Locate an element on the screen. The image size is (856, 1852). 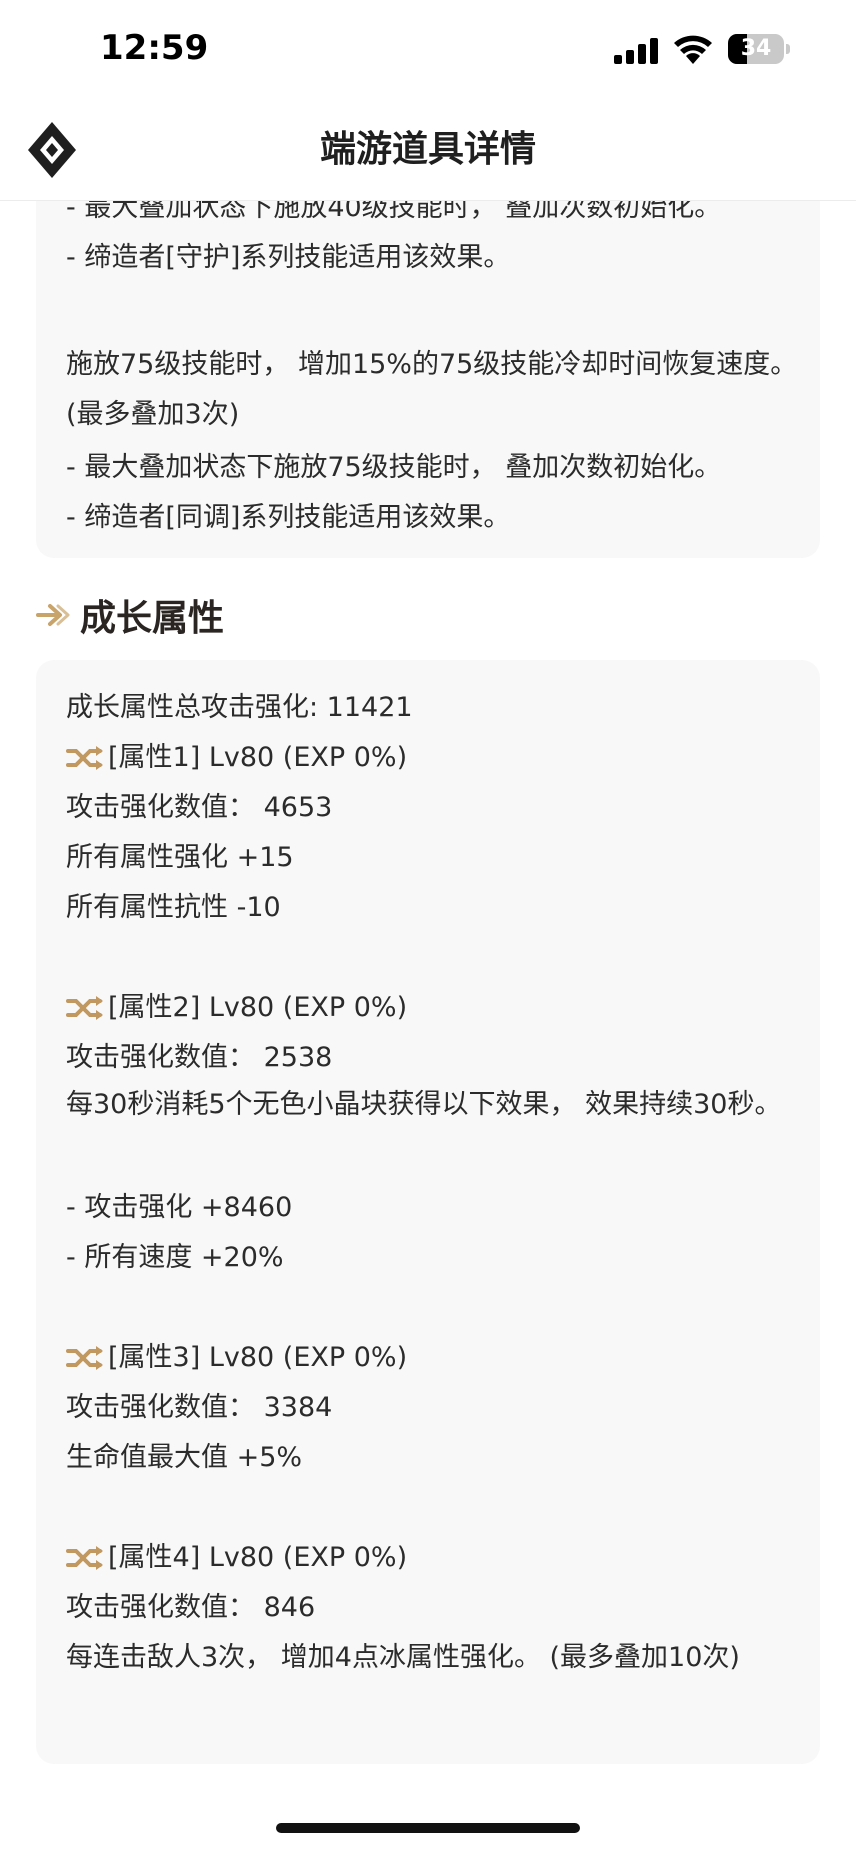
property-line: - 所有速度 +20% is located at coordinates (175, 1257).